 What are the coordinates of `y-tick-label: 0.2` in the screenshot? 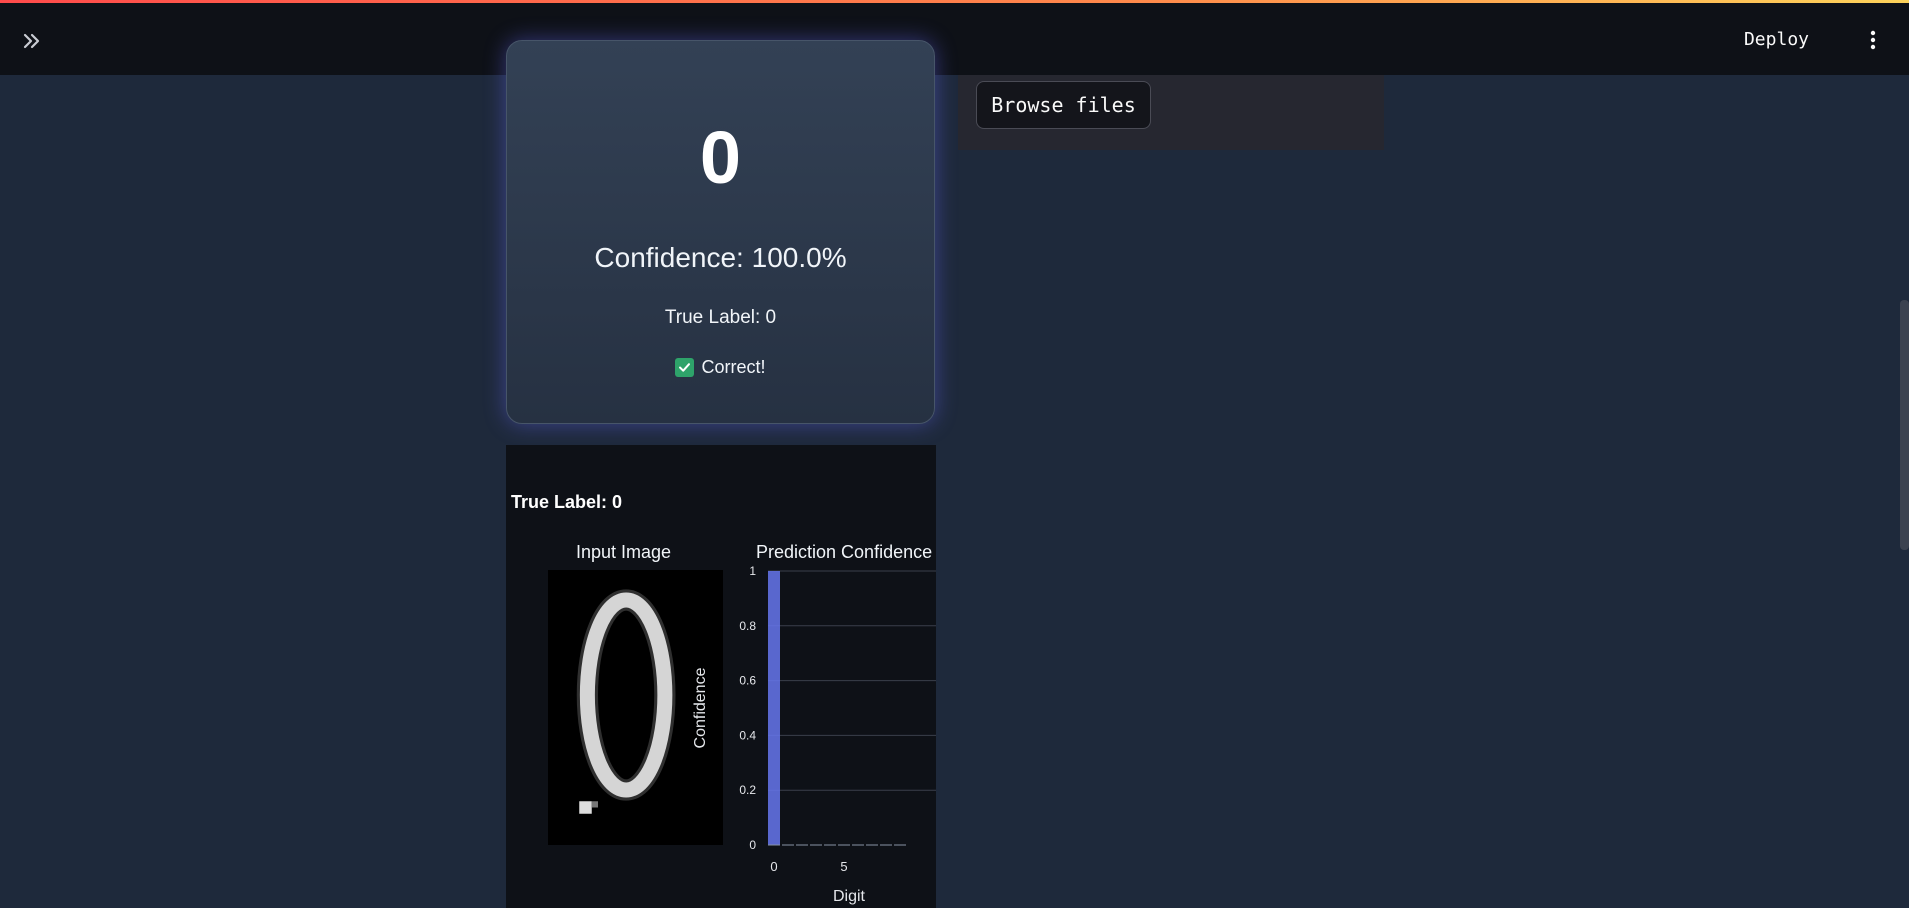 It's located at (747, 790).